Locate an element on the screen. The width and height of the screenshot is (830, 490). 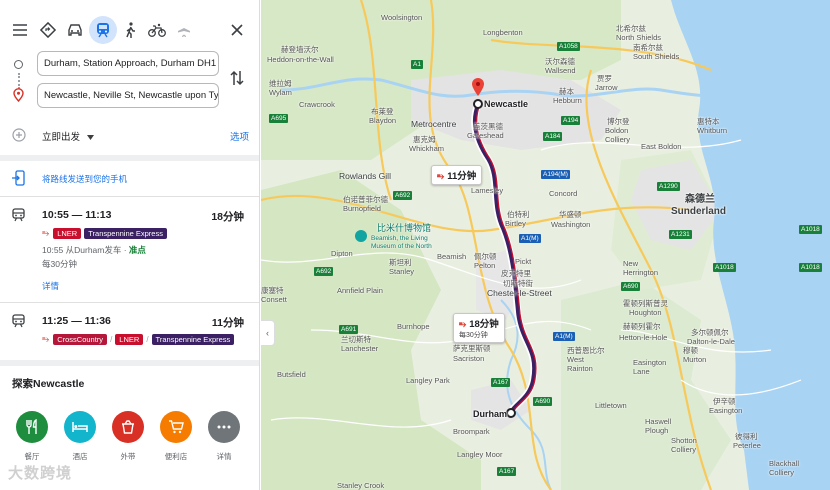
map-label: Sacriston is located at coordinates (469, 358).